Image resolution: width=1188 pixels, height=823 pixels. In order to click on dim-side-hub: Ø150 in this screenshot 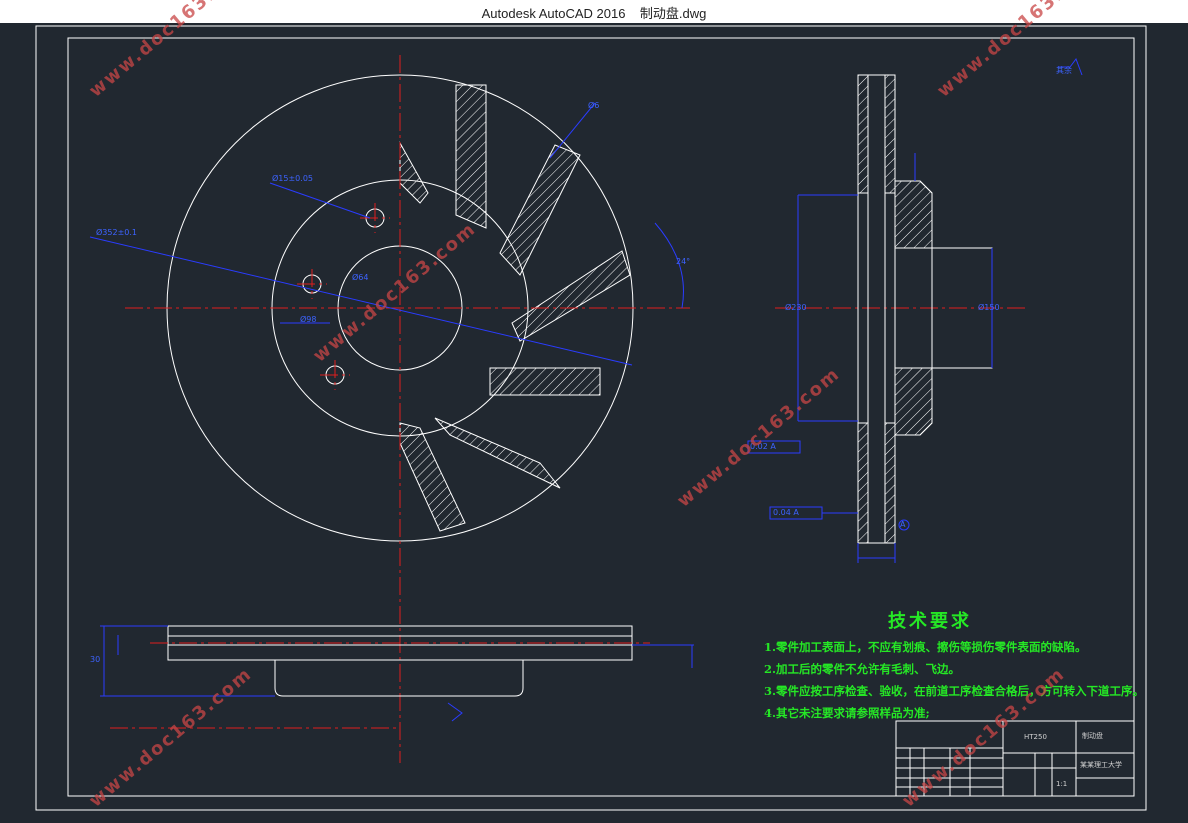, I will do `click(989, 307)`.